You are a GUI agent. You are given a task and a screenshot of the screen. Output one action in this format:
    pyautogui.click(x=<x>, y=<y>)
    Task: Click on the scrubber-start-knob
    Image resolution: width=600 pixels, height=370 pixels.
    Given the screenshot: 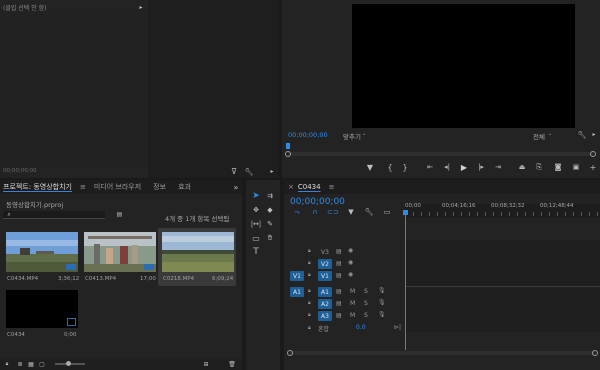 What is the action you would take?
    pyautogui.click(x=288, y=154)
    